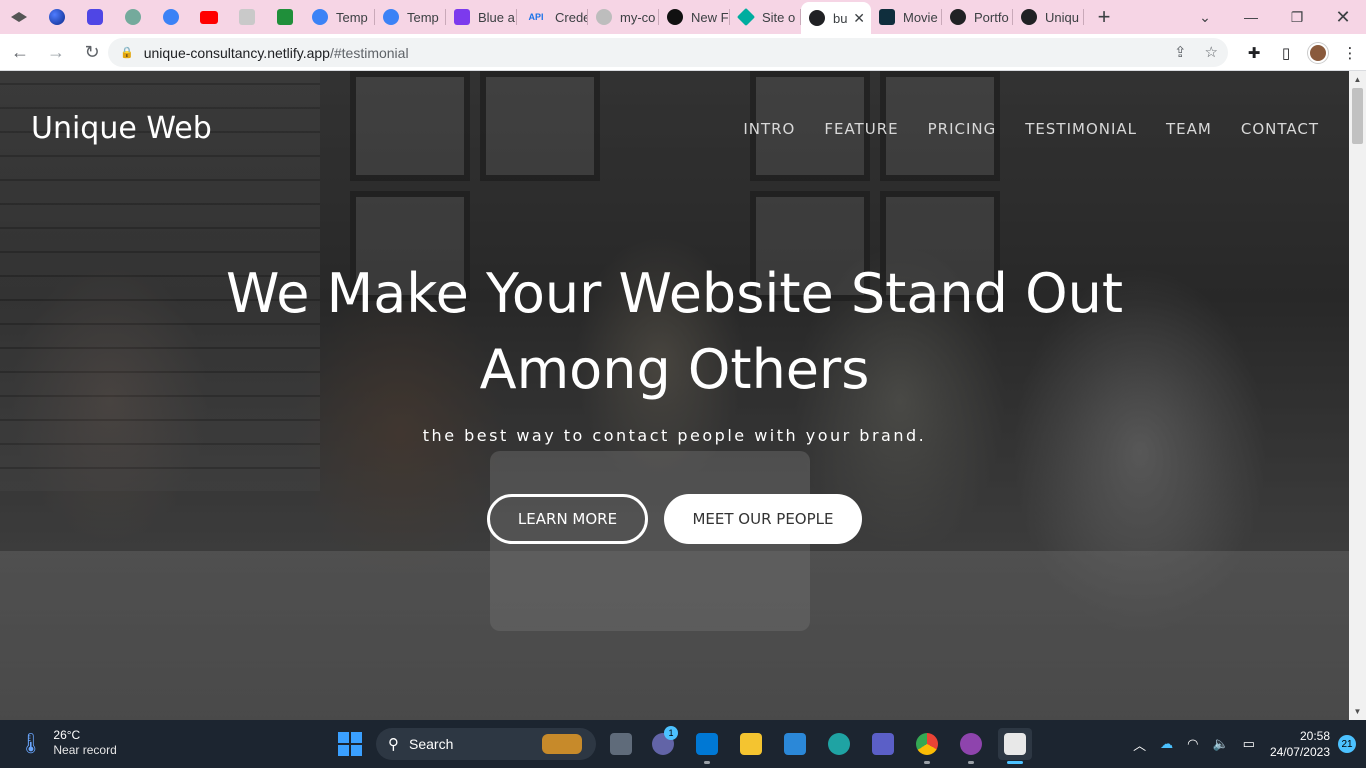 The width and height of the screenshot is (1366, 768). I want to click on minimize-button: —, so click(1251, 17).